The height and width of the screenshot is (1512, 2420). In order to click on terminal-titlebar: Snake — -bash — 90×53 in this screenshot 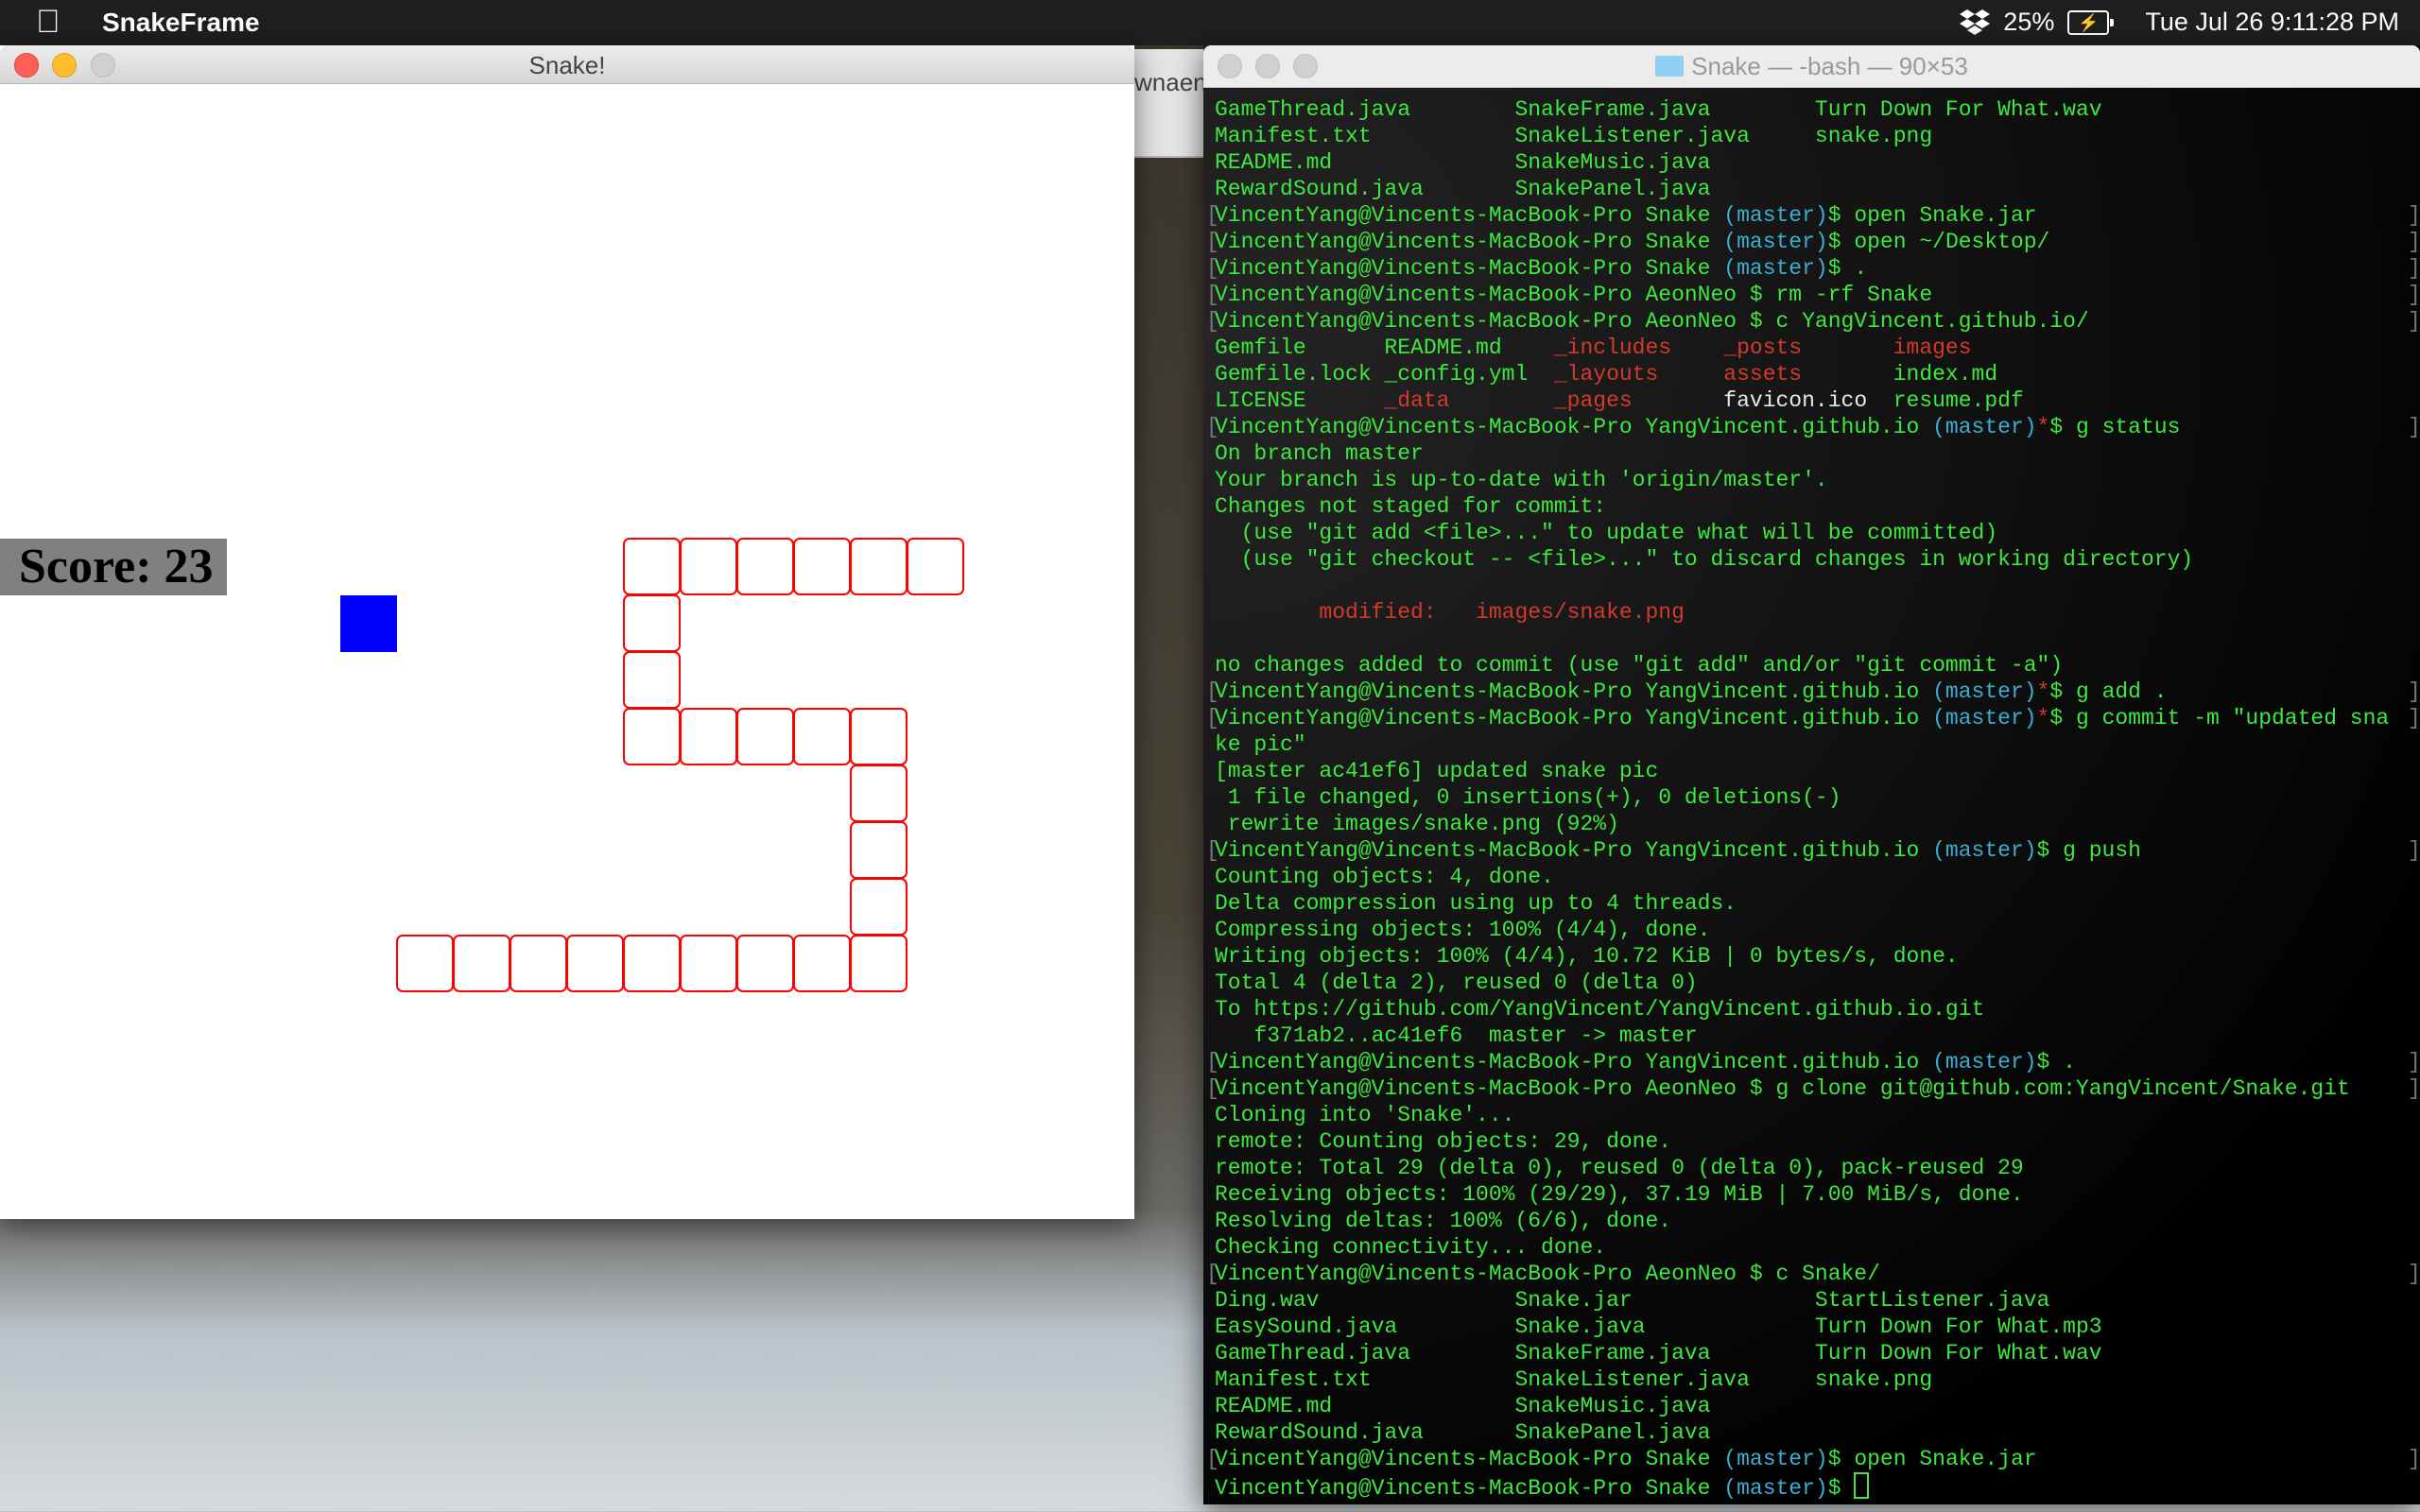, I will do `click(1811, 66)`.